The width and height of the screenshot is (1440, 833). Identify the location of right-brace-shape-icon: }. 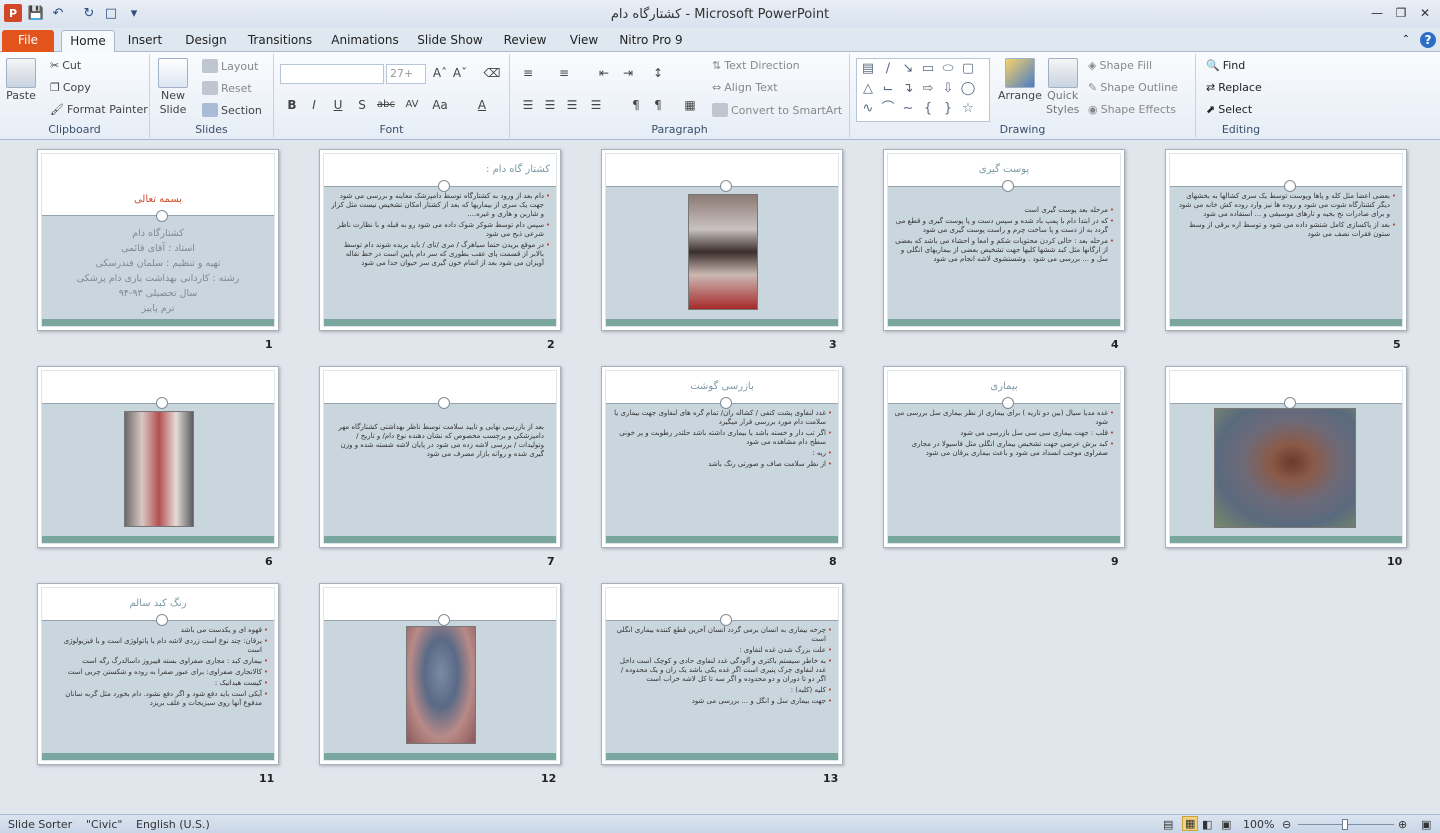
(948, 109).